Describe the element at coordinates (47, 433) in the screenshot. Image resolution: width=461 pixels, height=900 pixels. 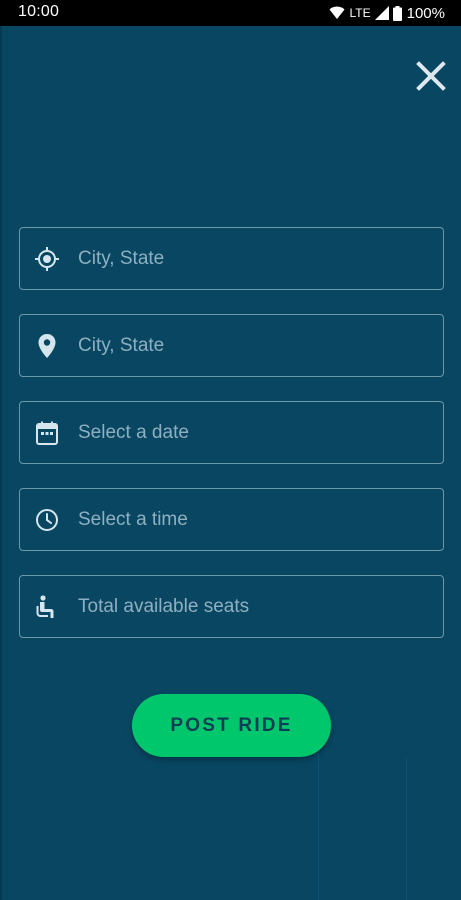
I see `calendar-icon` at that location.